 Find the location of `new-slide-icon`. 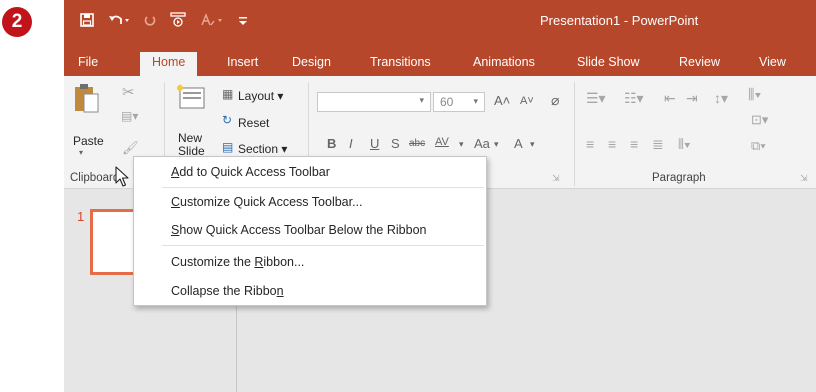

new-slide-icon is located at coordinates (191, 98).